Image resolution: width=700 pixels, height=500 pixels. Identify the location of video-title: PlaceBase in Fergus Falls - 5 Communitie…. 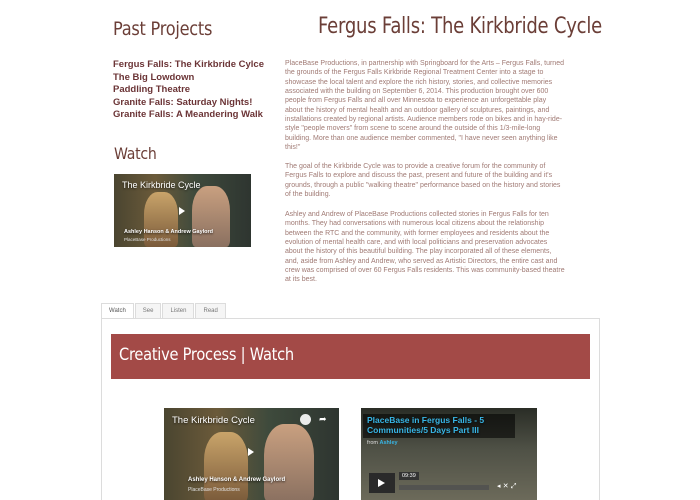
(442, 425).